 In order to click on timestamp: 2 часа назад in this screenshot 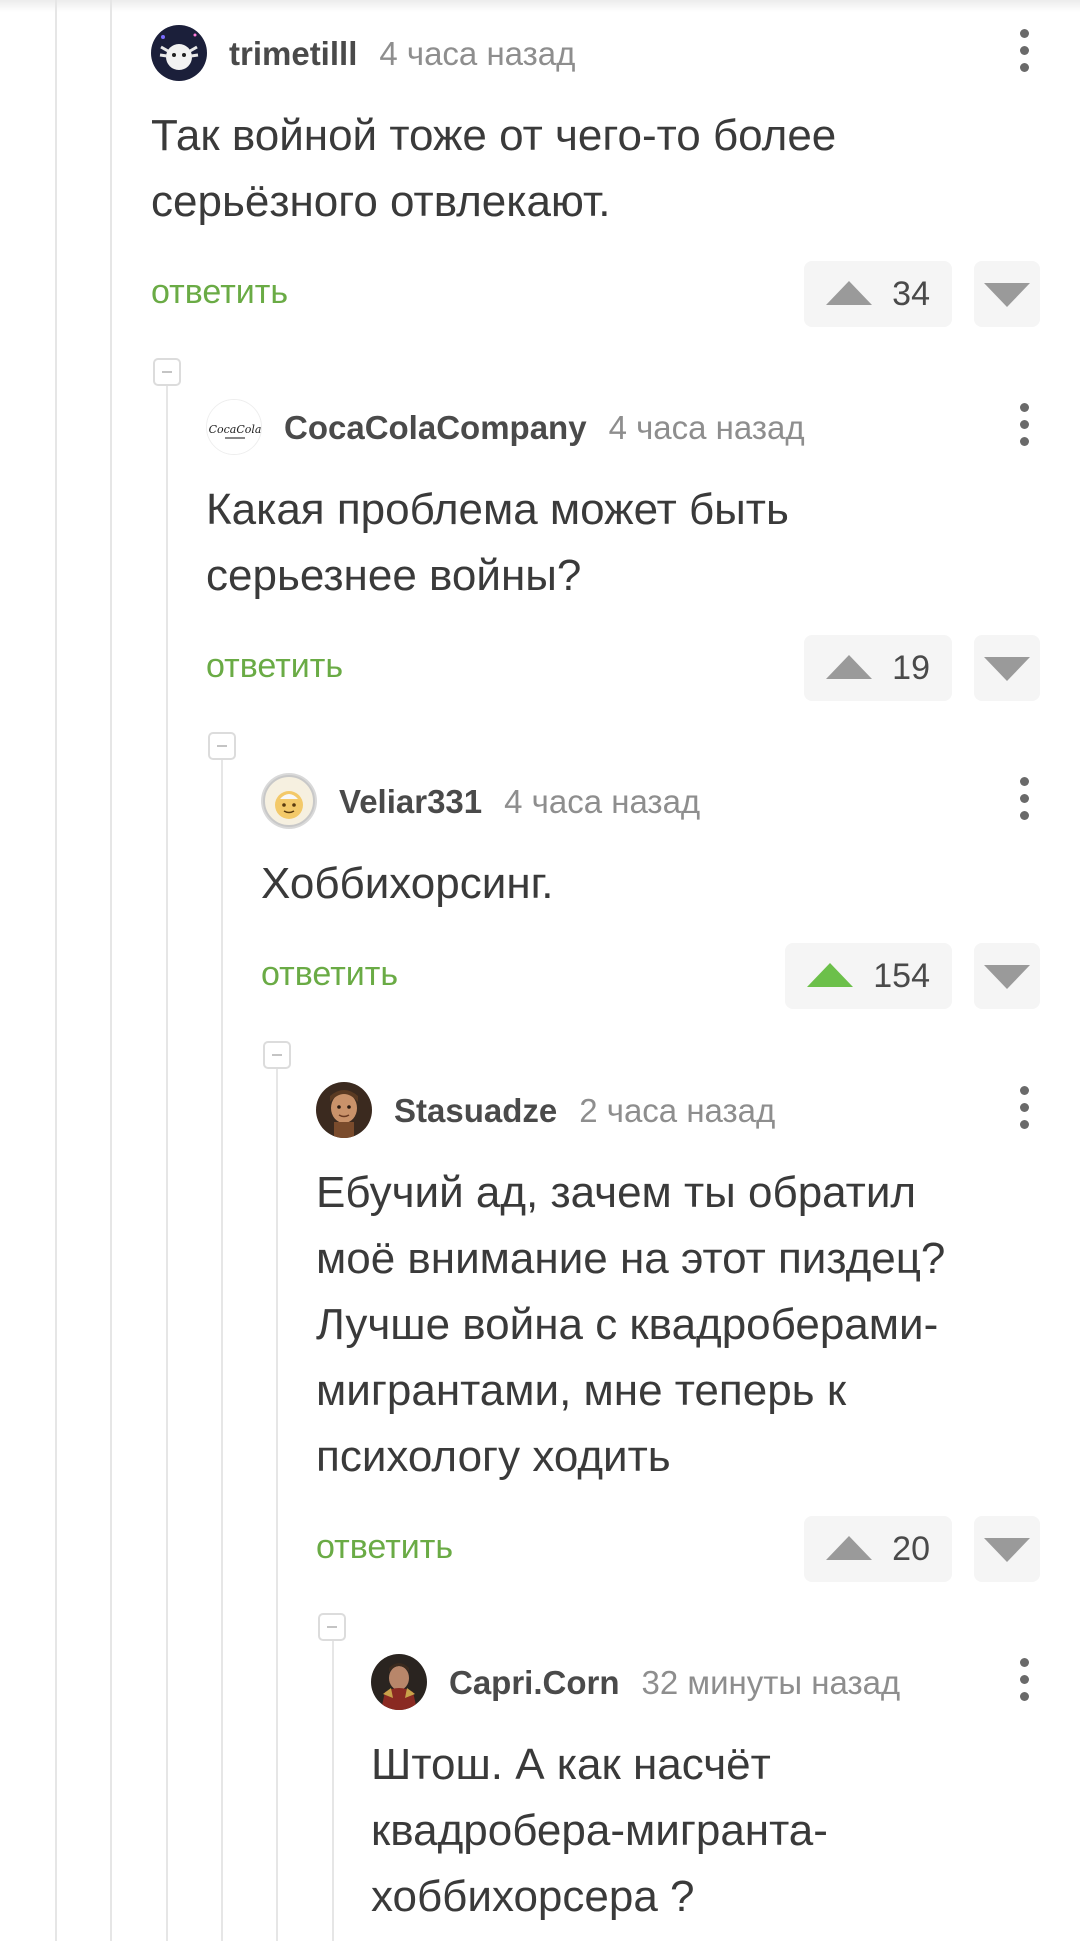, I will do `click(677, 1110)`.